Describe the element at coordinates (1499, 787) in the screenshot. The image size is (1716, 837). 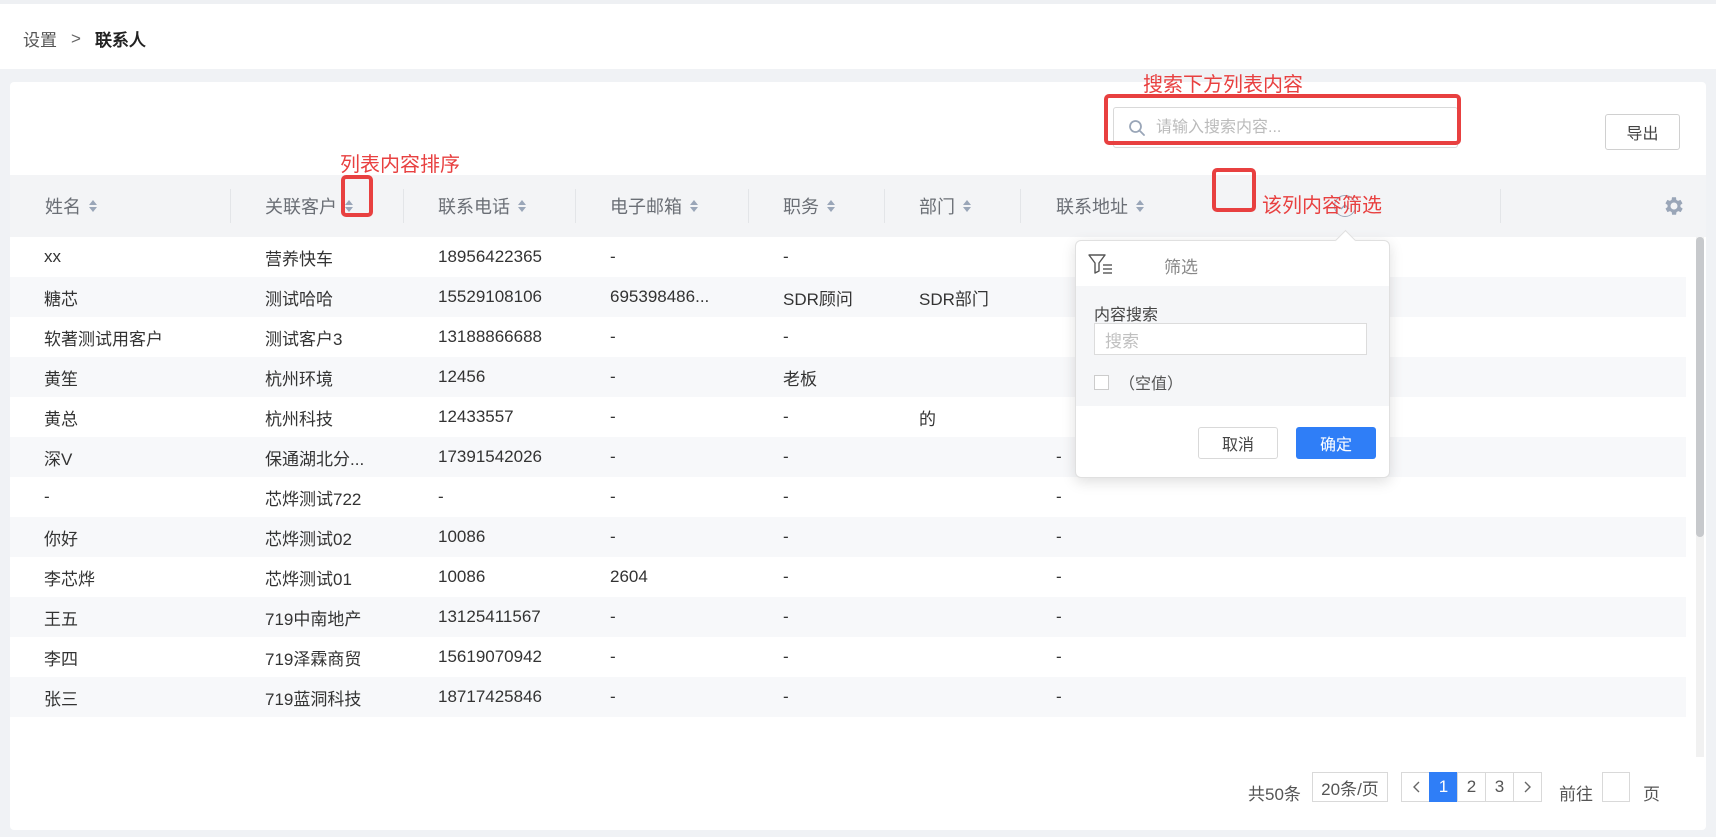
I see `page-button-3: 3` at that location.